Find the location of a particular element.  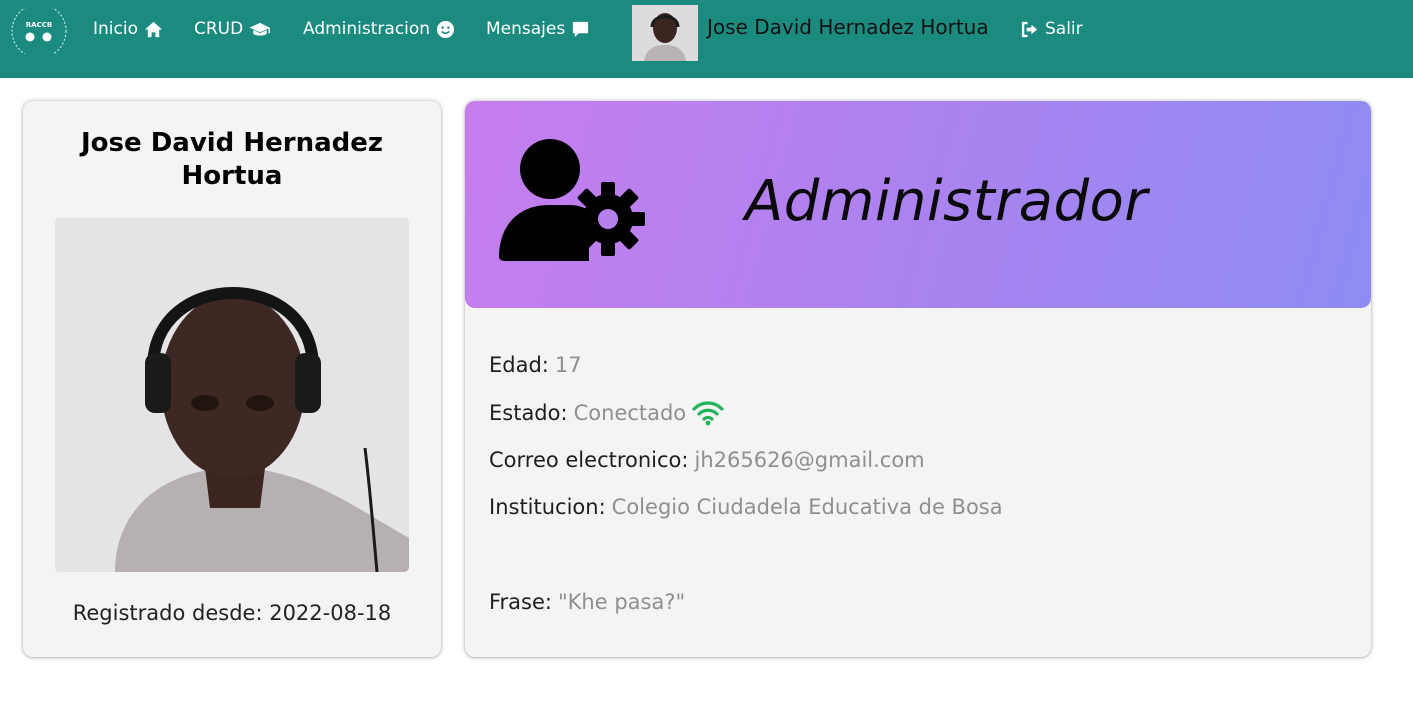

role-title: Administrador is located at coordinates (946, 201).